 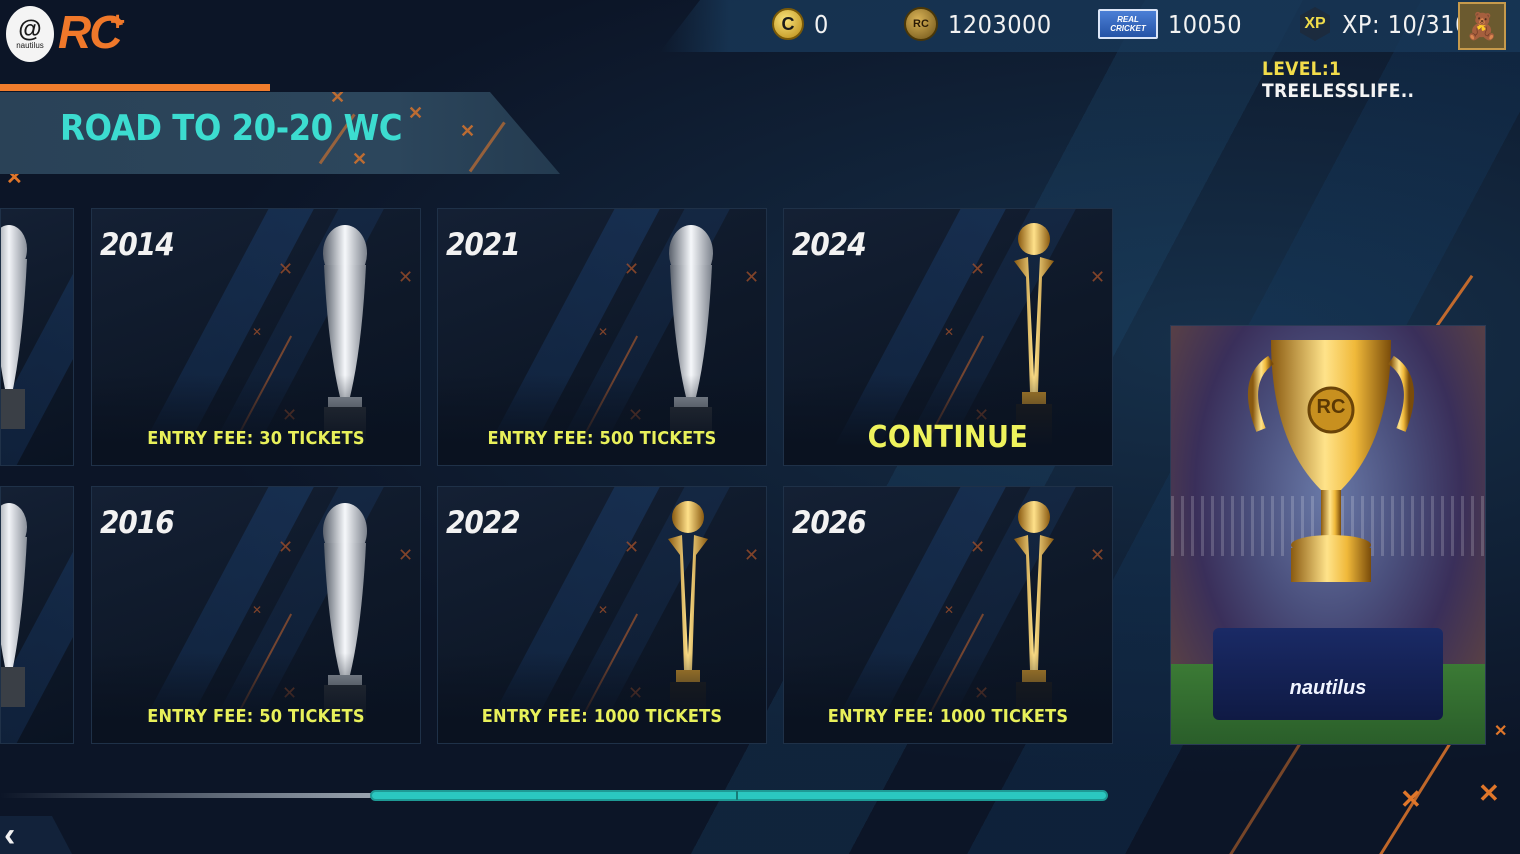 What do you see at coordinates (137, 523) in the screenshot?
I see `card-year: 2016` at bounding box center [137, 523].